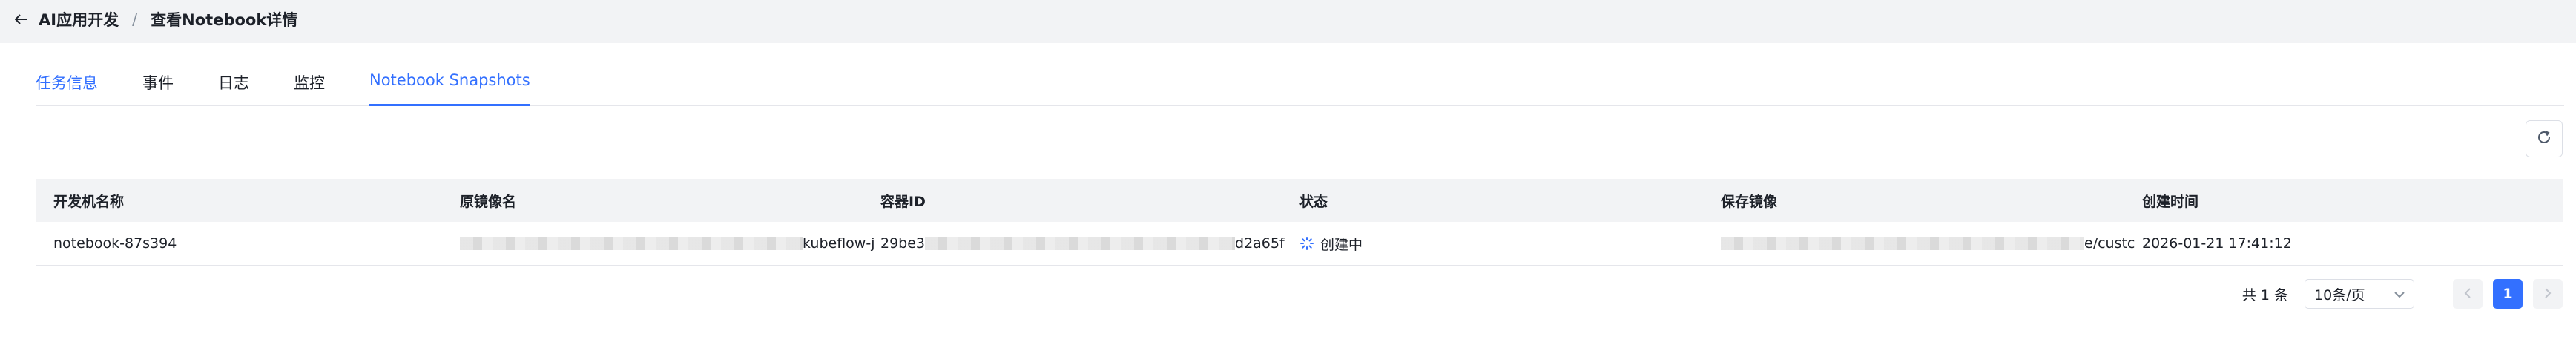  What do you see at coordinates (1750, 202) in the screenshot?
I see `header-save-image: 保存镜像` at bounding box center [1750, 202].